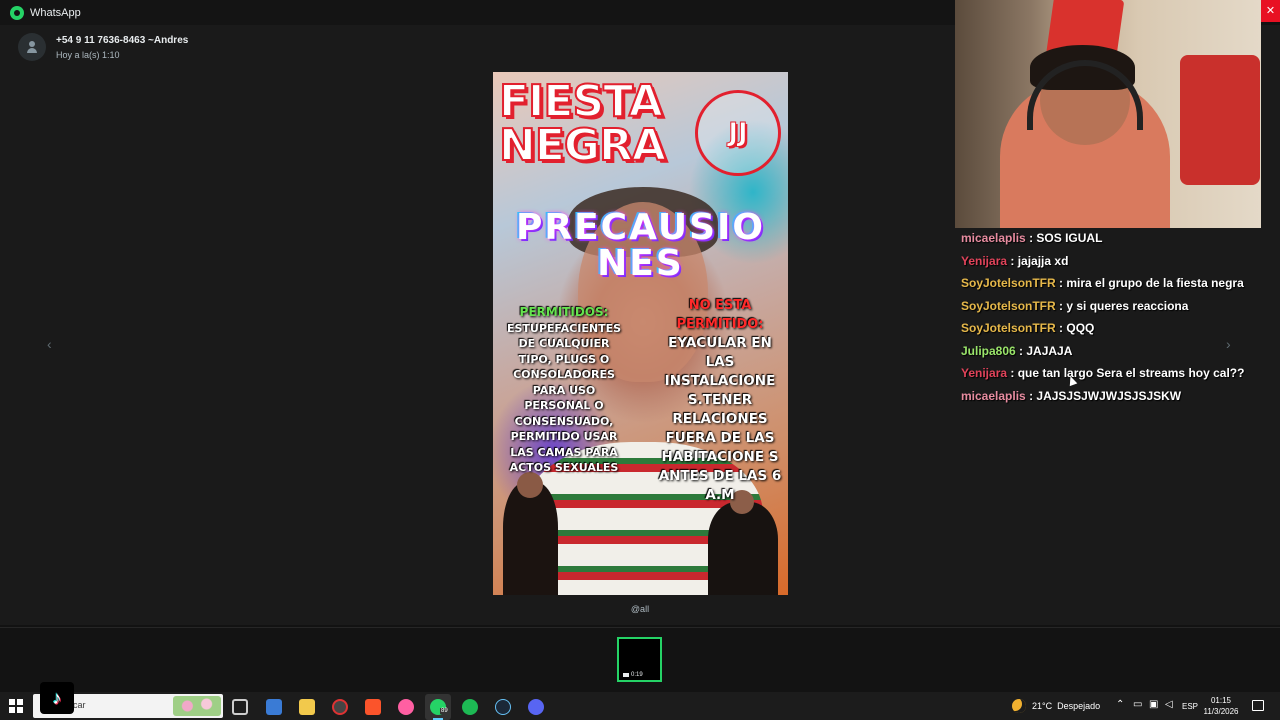  Describe the element at coordinates (720, 315) in the screenshot. I see `poster-forbidden-title: NO ESTA PERMITIDO:` at that location.